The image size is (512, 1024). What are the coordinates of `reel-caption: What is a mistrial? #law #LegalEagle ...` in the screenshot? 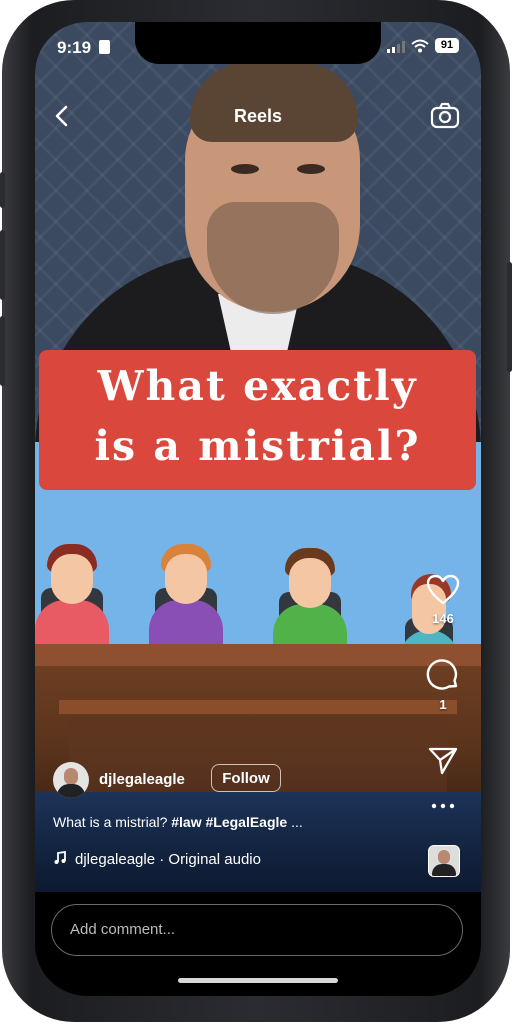 It's located at (178, 822).